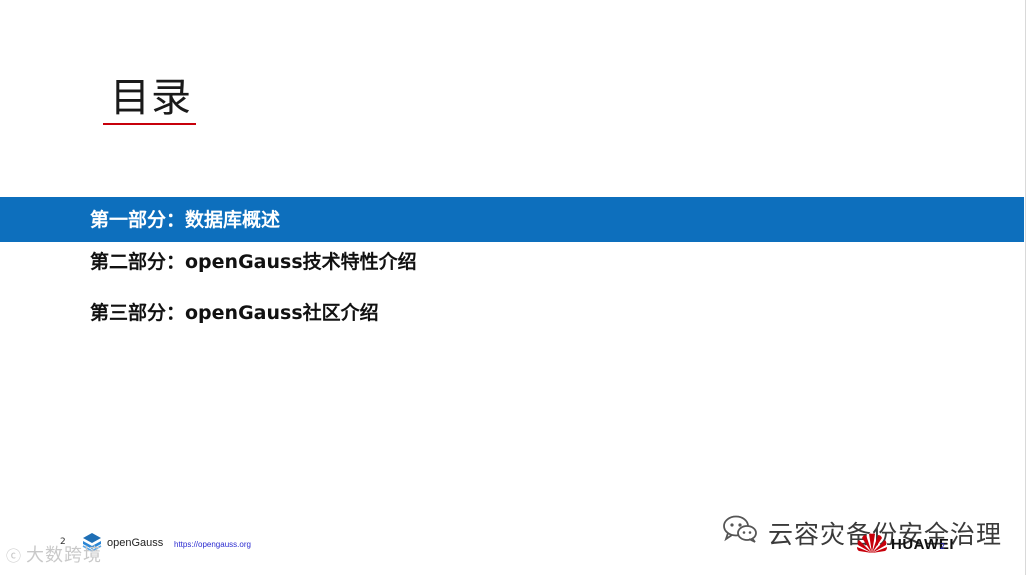 This screenshot has height=575, width=1026. I want to click on wechat-icon, so click(740, 529).